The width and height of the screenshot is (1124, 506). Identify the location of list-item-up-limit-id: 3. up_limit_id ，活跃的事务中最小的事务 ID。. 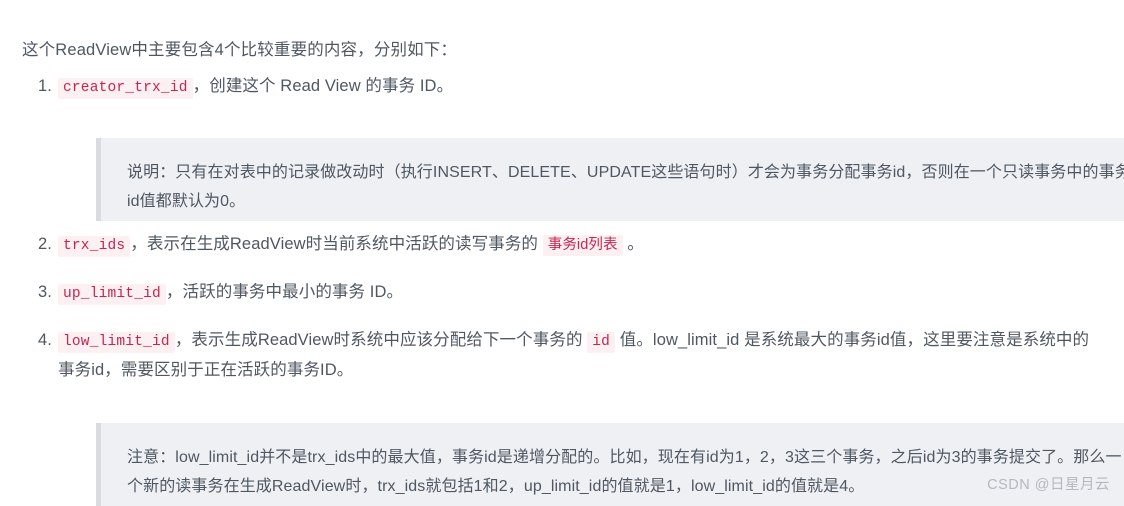
(562, 293).